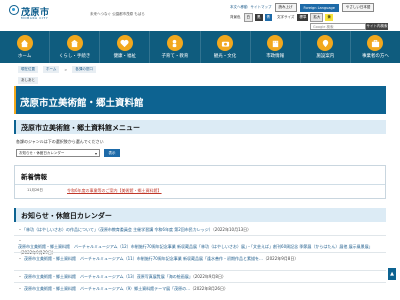 The image size is (400, 300). What do you see at coordinates (225, 43) in the screenshot?
I see `camera-icon` at bounding box center [225, 43].